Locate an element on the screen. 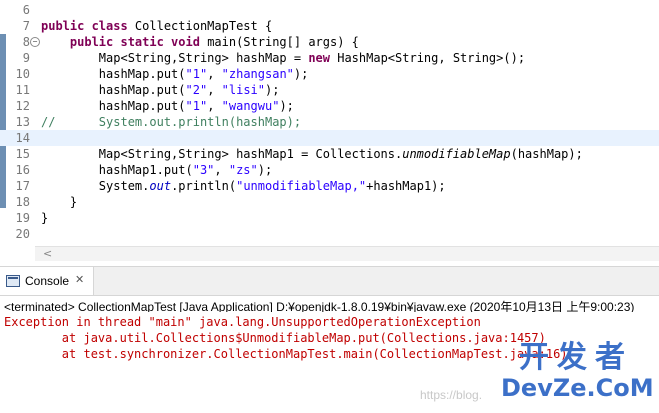  line-number: 12 is located at coordinates (22, 106).